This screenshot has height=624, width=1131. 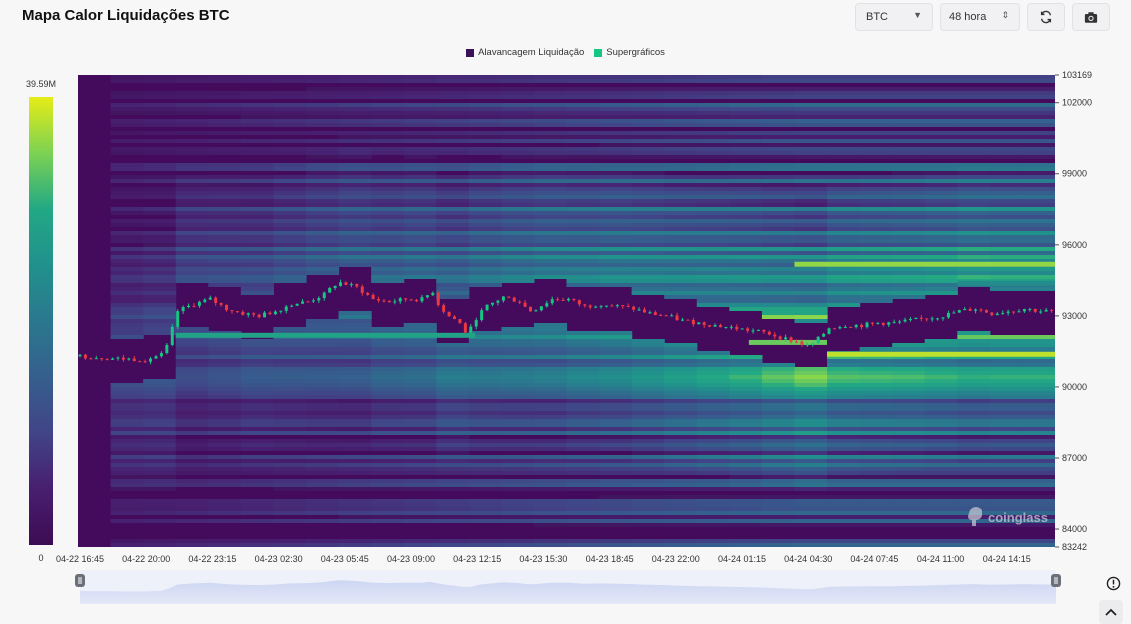 I want to click on info-button, so click(x=1113, y=583).